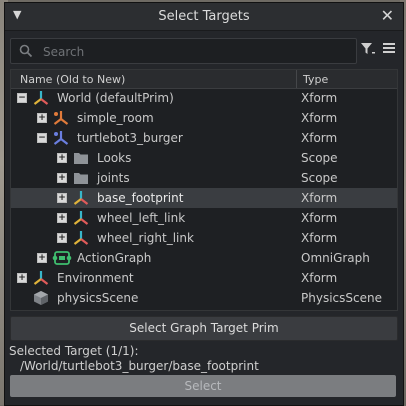 Image resolution: width=406 pixels, height=406 pixels. Describe the element at coordinates (113, 178) in the screenshot. I see `tree-row-label: joints` at that location.